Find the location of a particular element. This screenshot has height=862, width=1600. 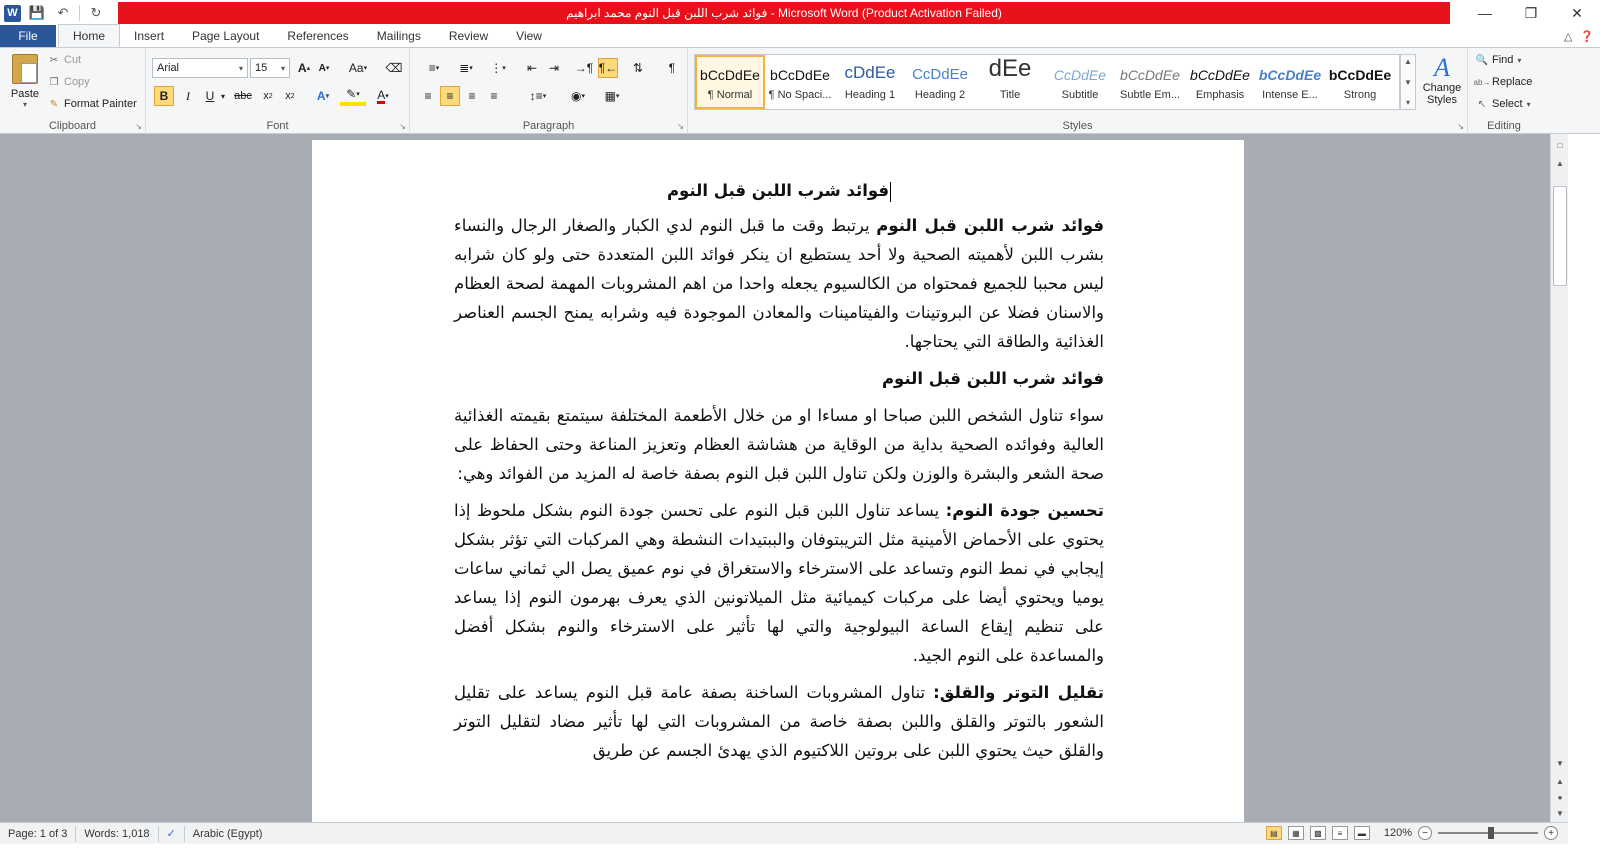

restore-icon: ❐ is located at coordinates (1531, 13).